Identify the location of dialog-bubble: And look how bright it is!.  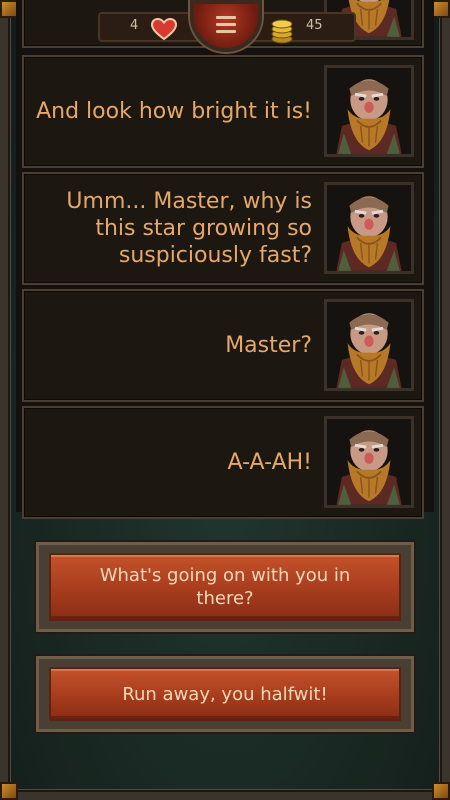
(223, 111).